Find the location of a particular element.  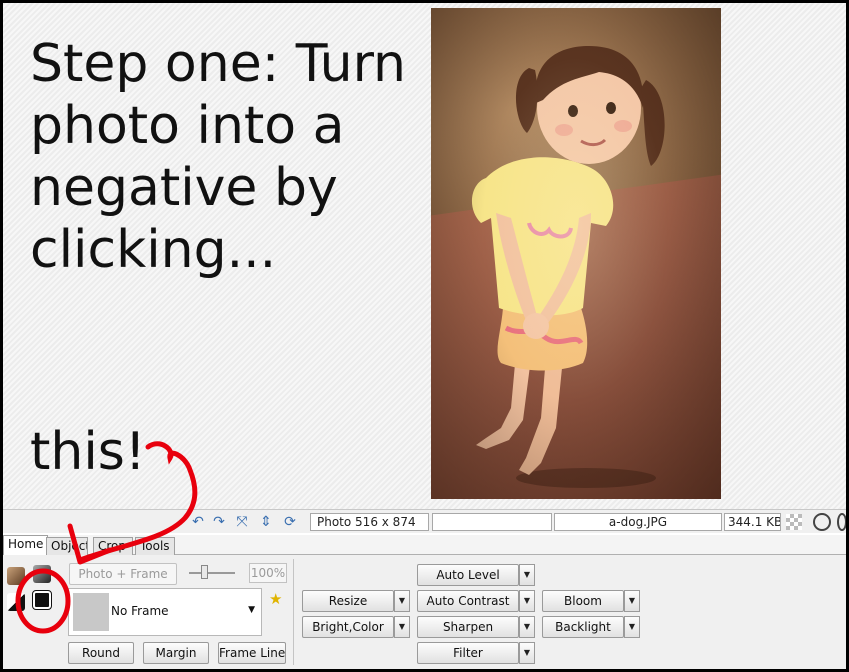

bloom-button: Bloom is located at coordinates (583, 601).